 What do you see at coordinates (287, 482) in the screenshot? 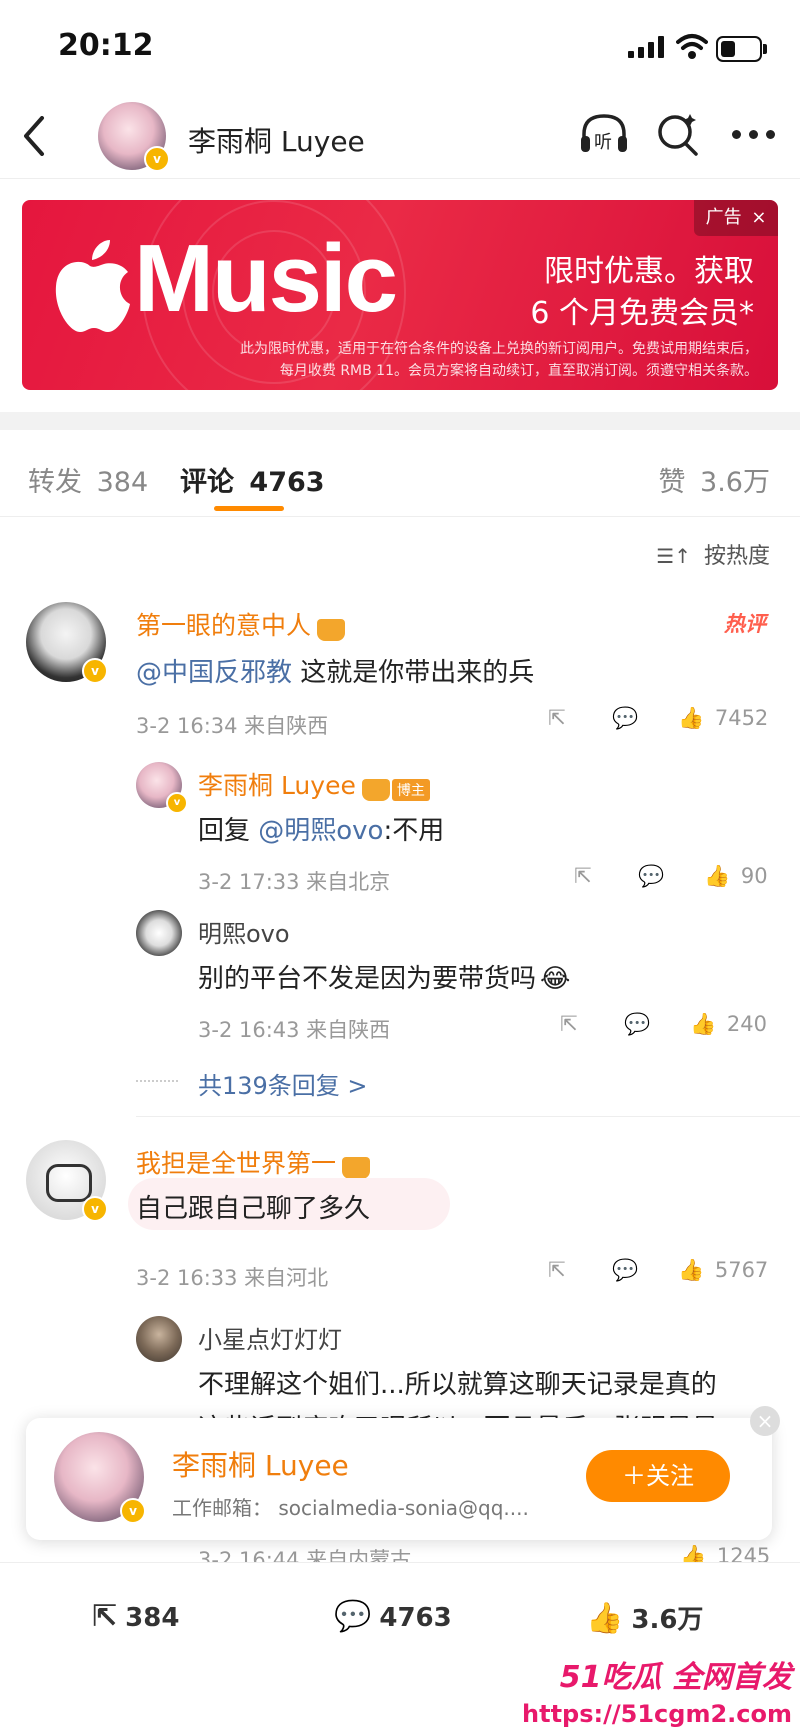
I see `tab-comments-count: 4763` at bounding box center [287, 482].